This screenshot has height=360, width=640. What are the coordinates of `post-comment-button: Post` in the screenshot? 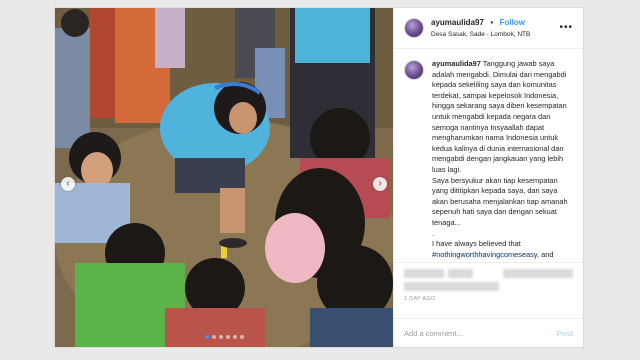 It's located at (565, 333).